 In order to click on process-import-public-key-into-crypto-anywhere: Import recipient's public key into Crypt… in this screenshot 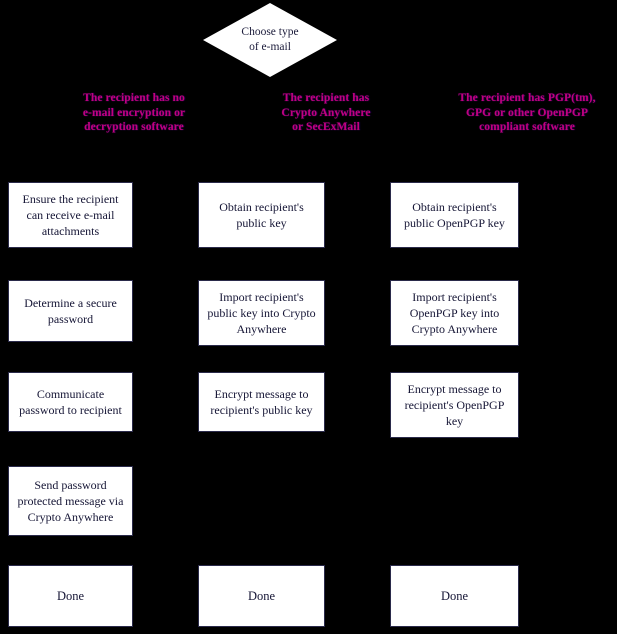, I will do `click(261, 313)`.